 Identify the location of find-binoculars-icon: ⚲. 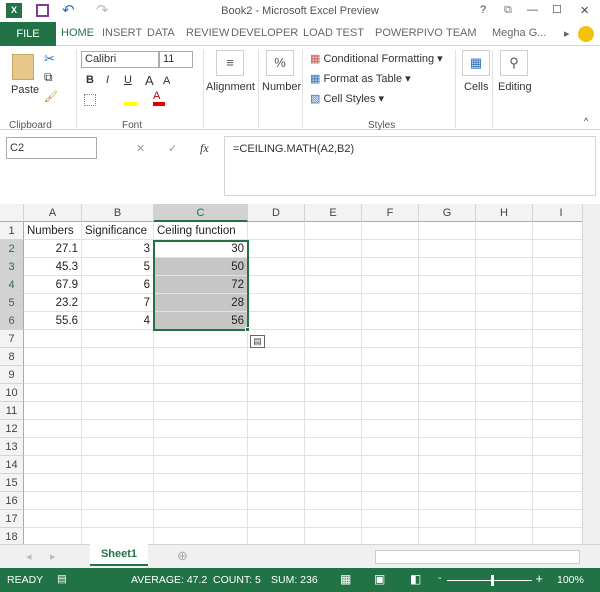
(514, 63).